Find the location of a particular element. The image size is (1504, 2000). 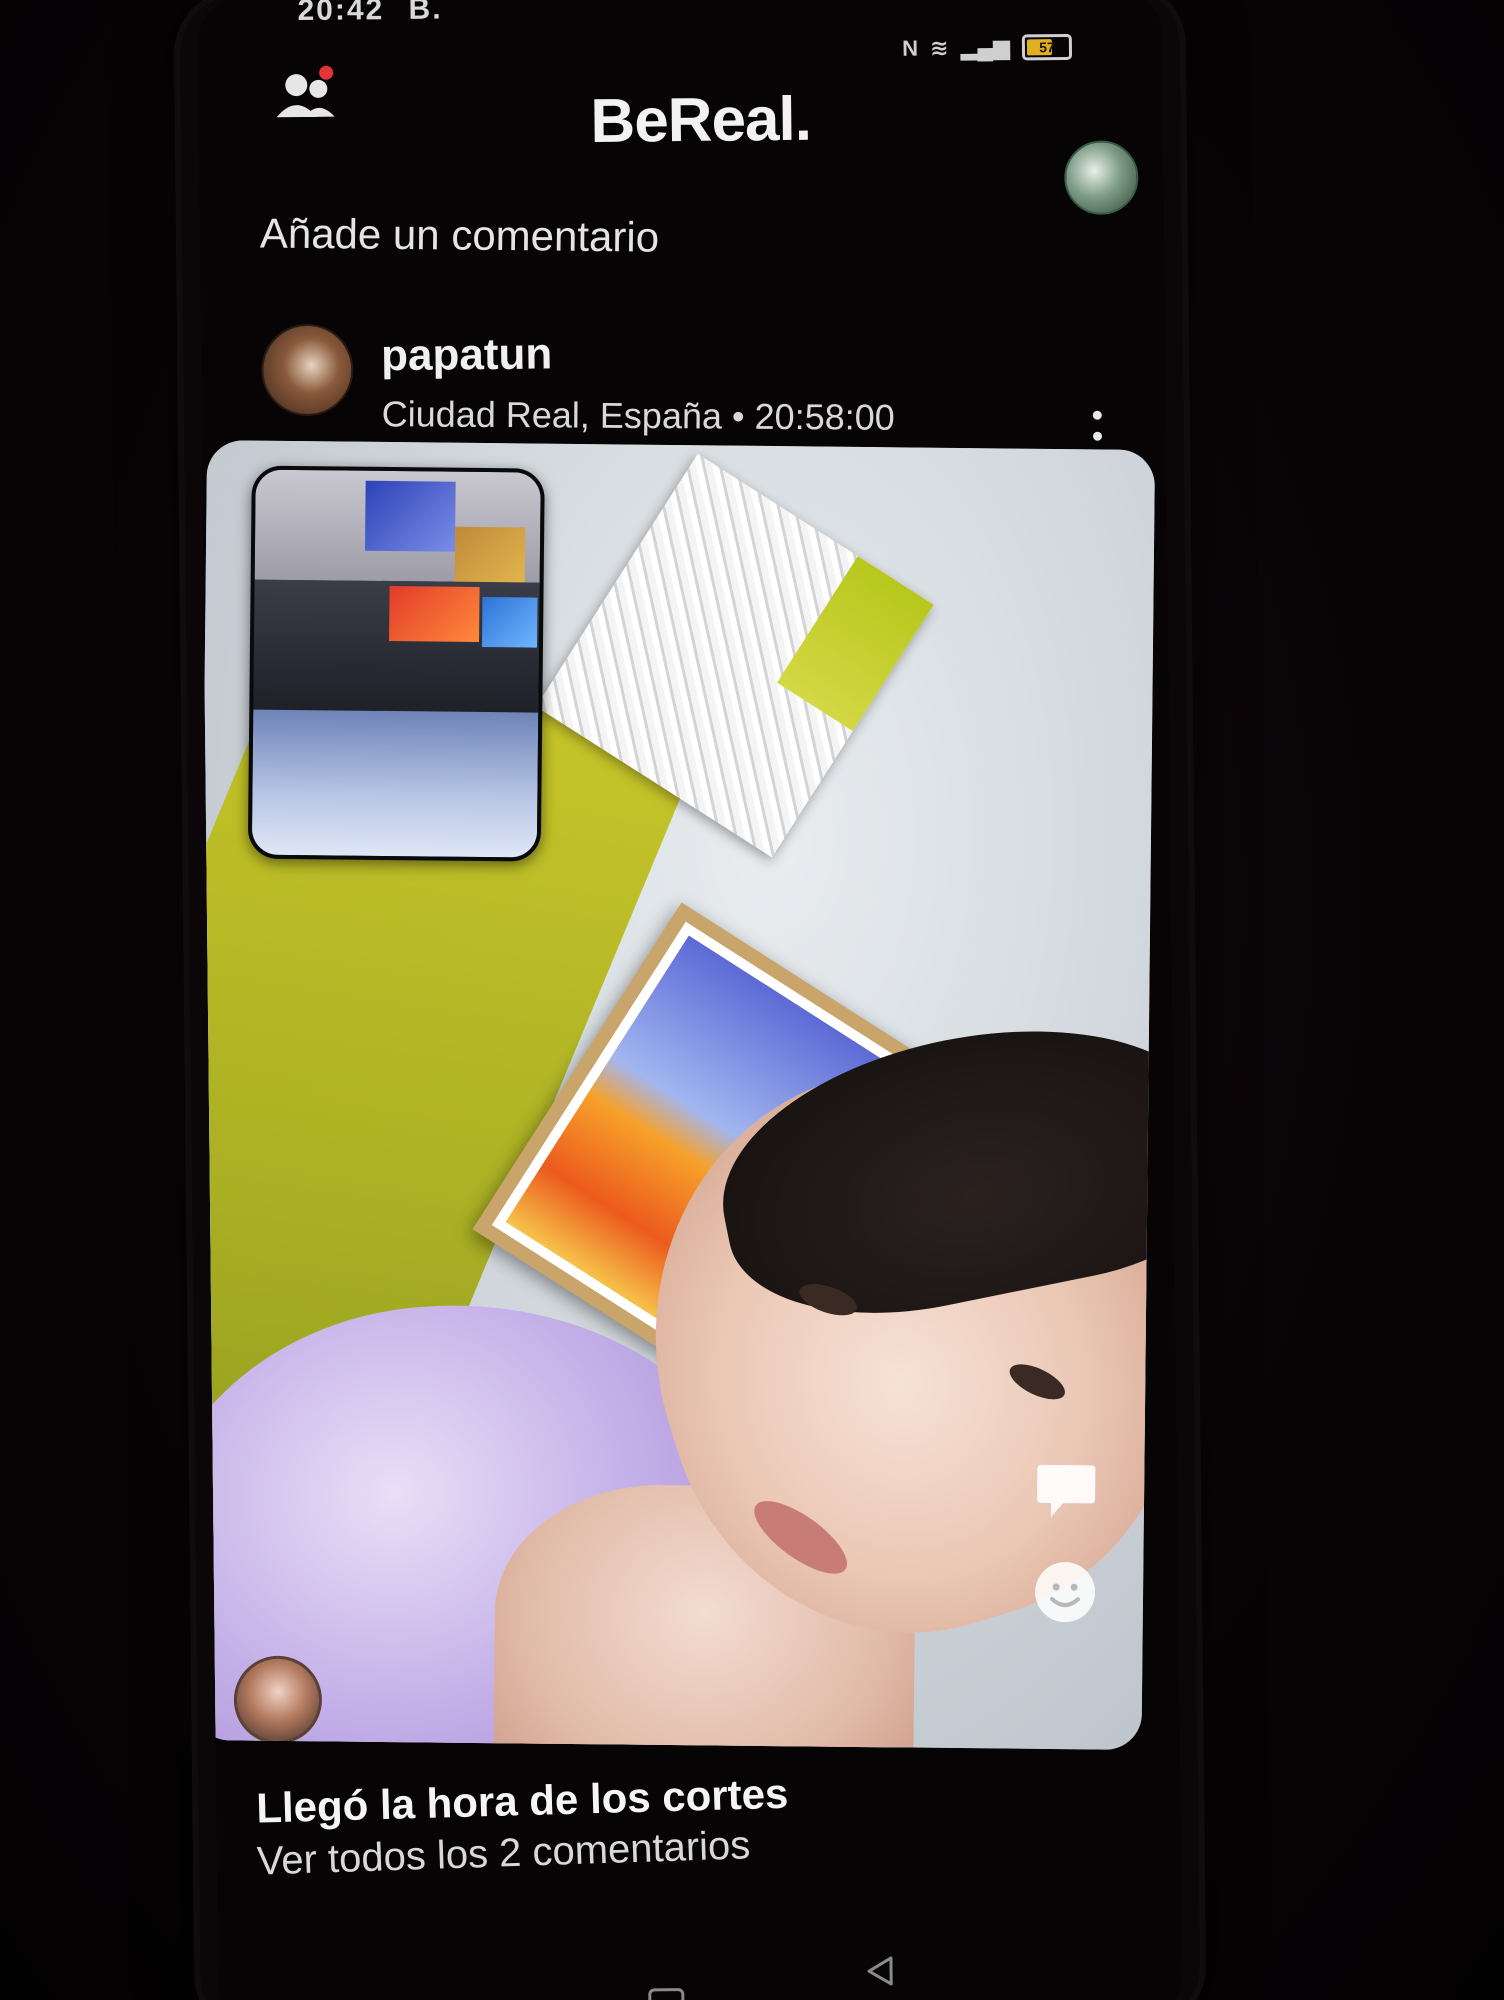

more-vertical-icon is located at coordinates (1097, 415).